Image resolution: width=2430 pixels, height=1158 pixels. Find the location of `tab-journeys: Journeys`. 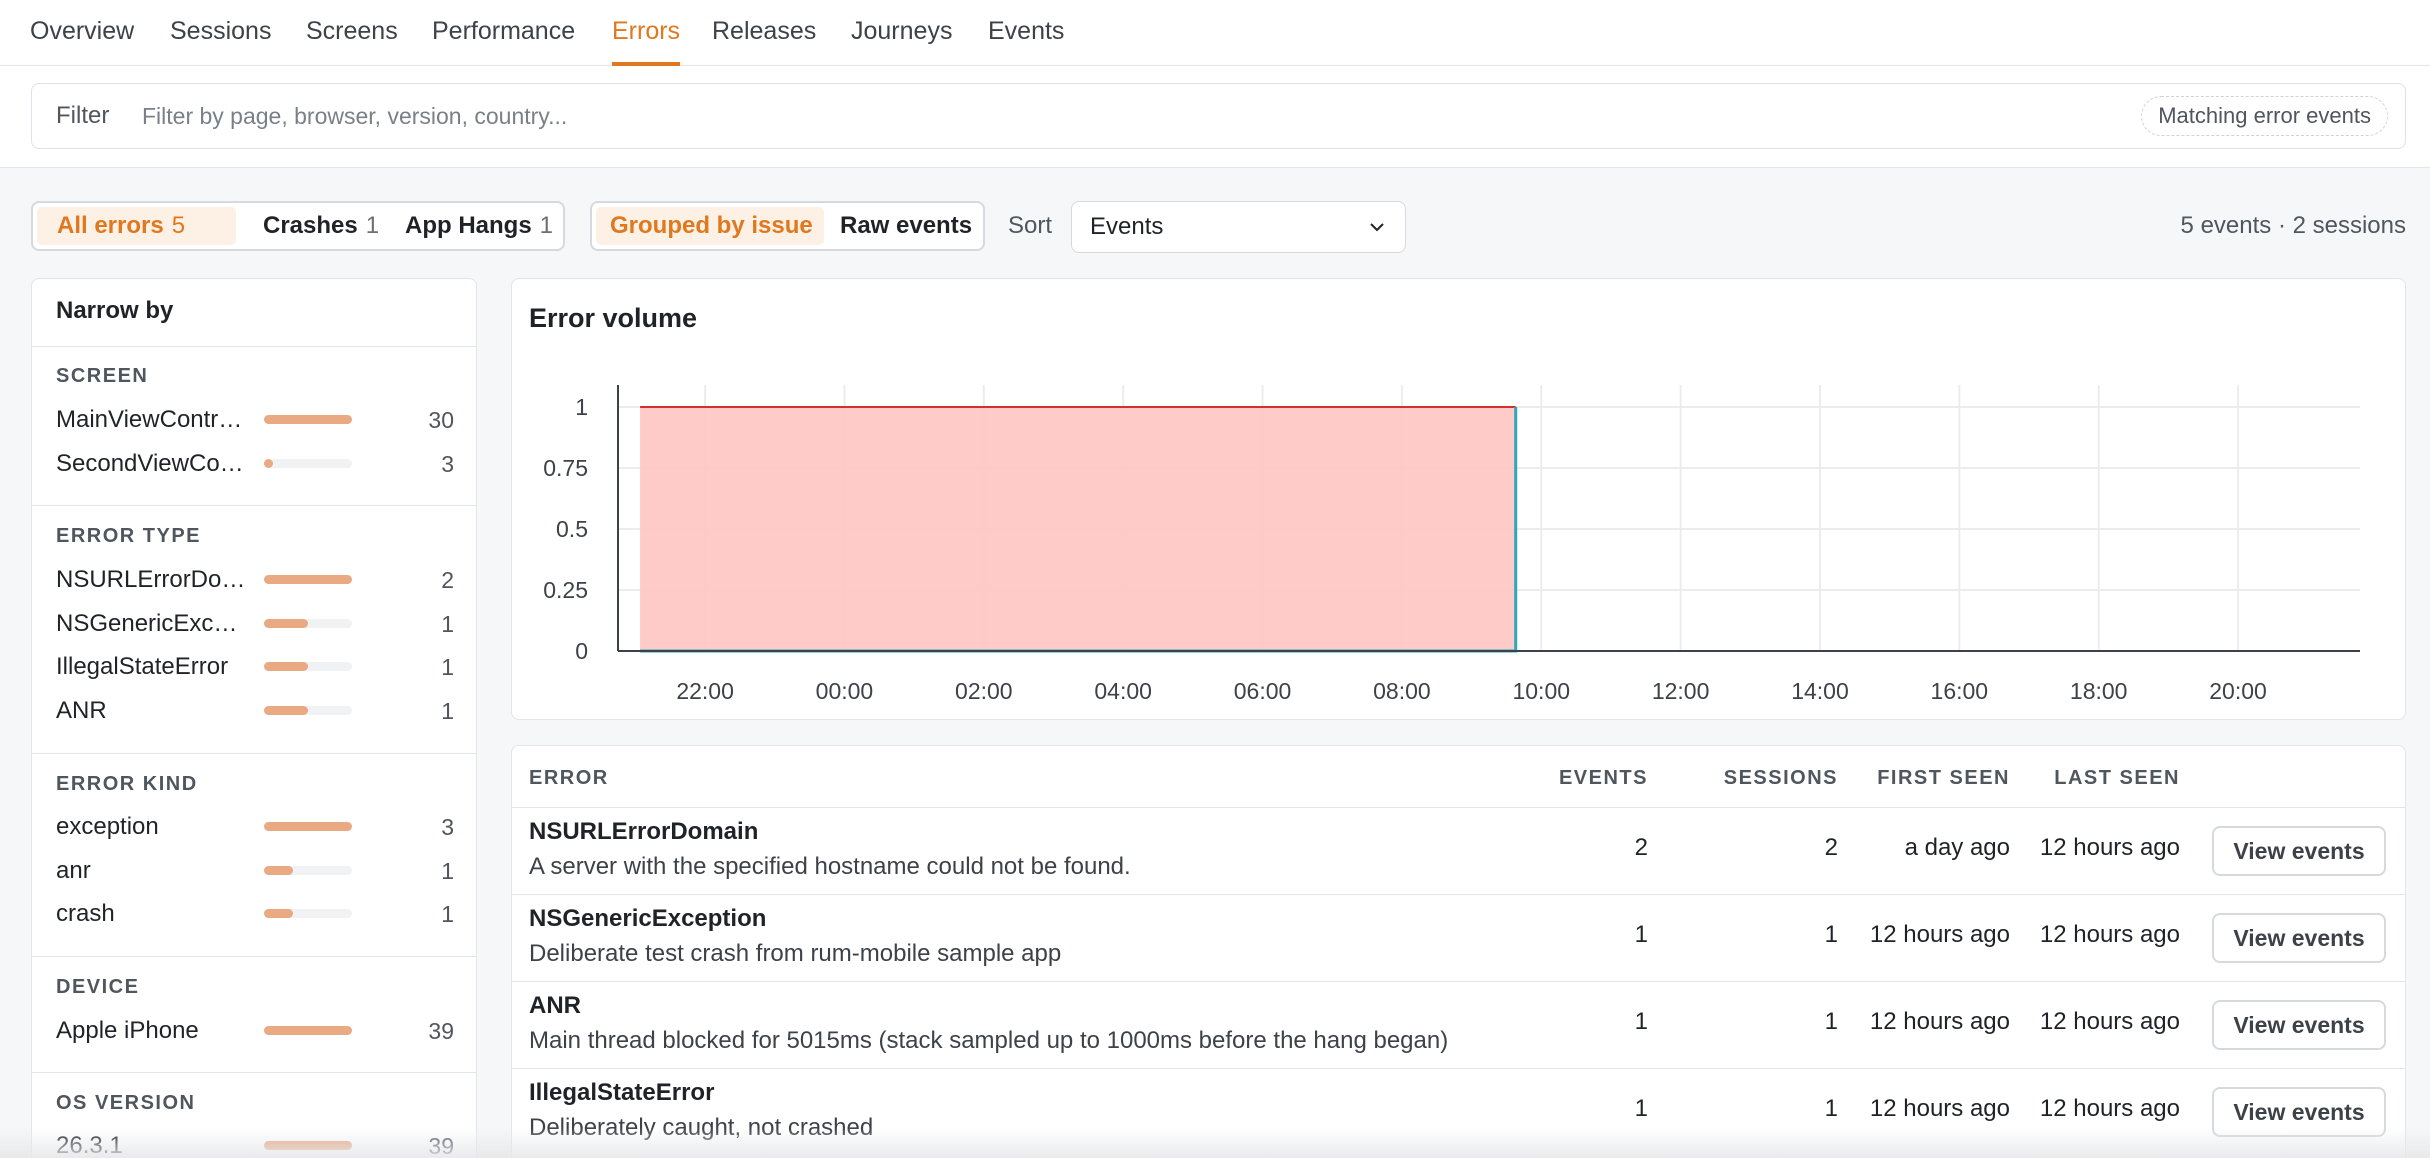

tab-journeys: Journeys is located at coordinates (901, 33).